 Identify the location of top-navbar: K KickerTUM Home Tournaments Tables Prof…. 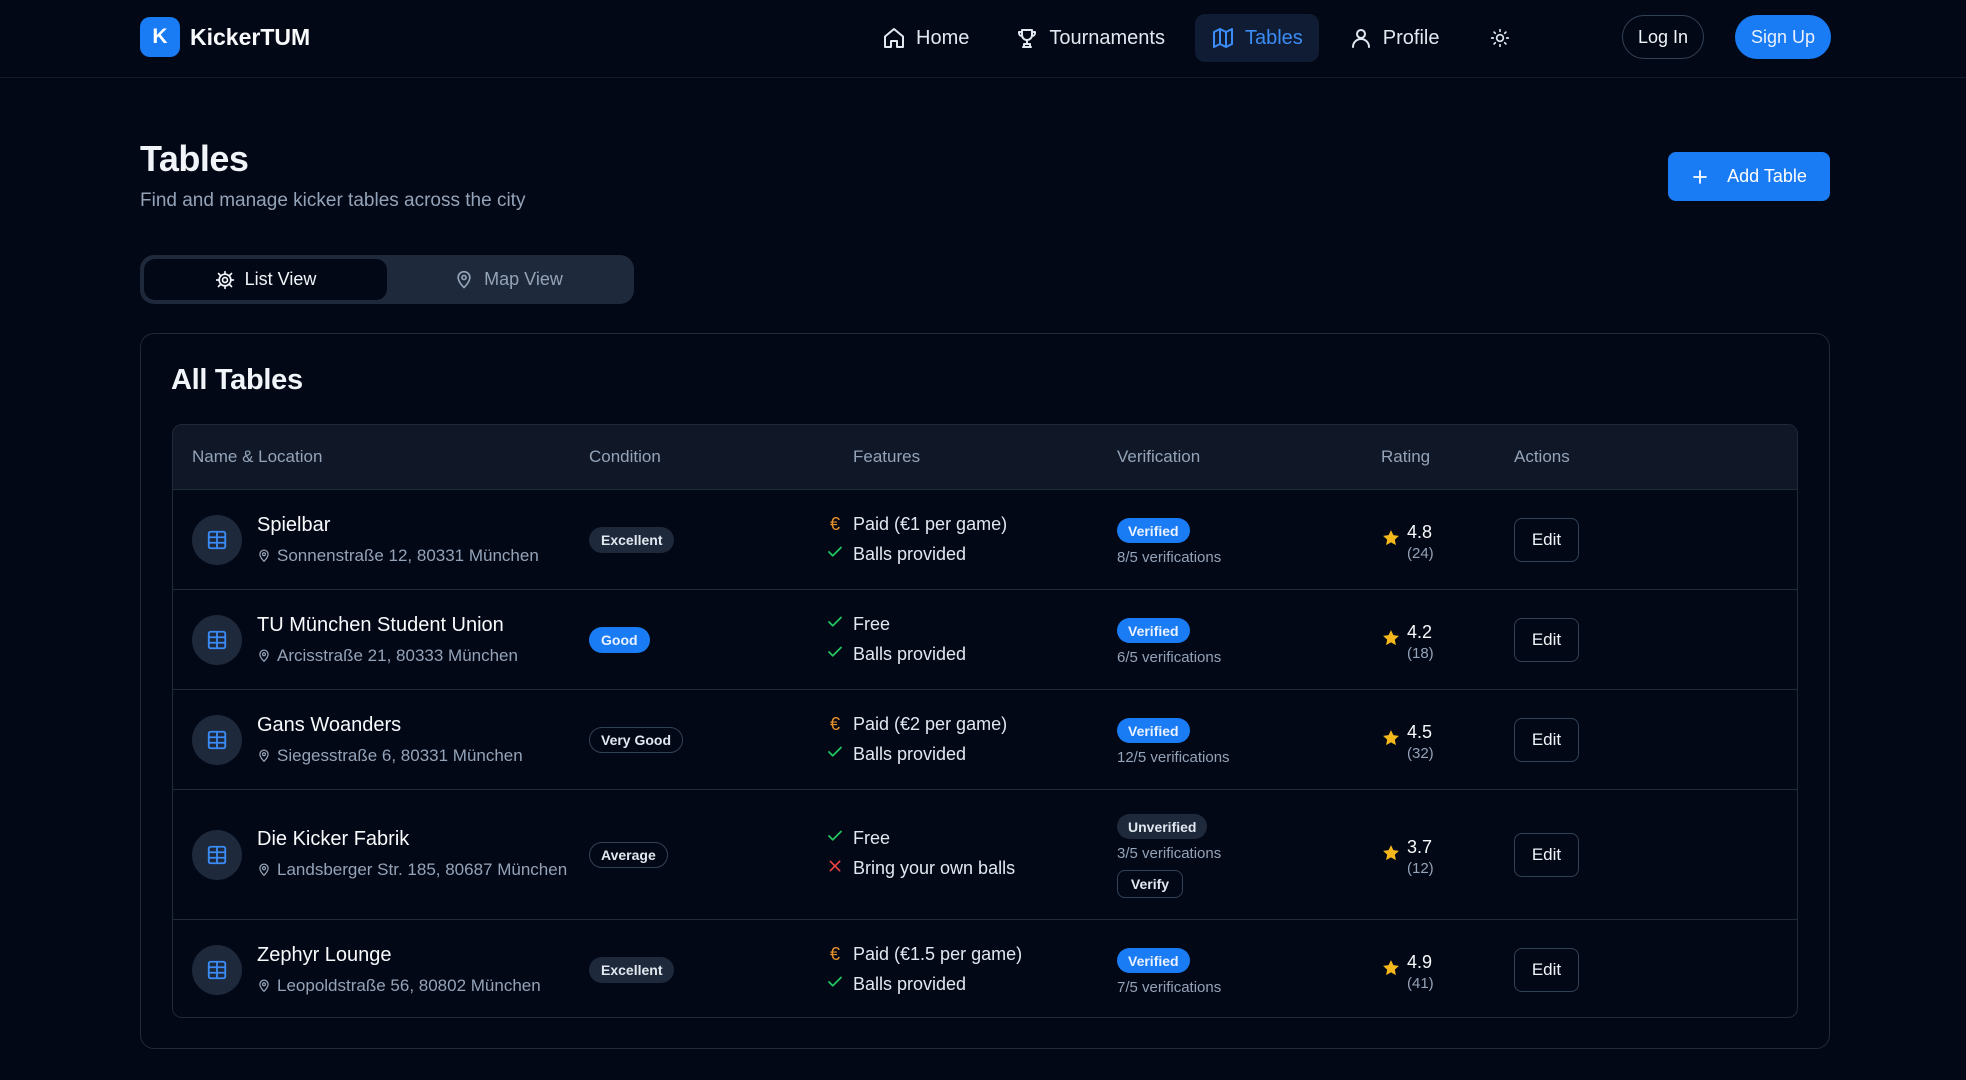
(983, 39).